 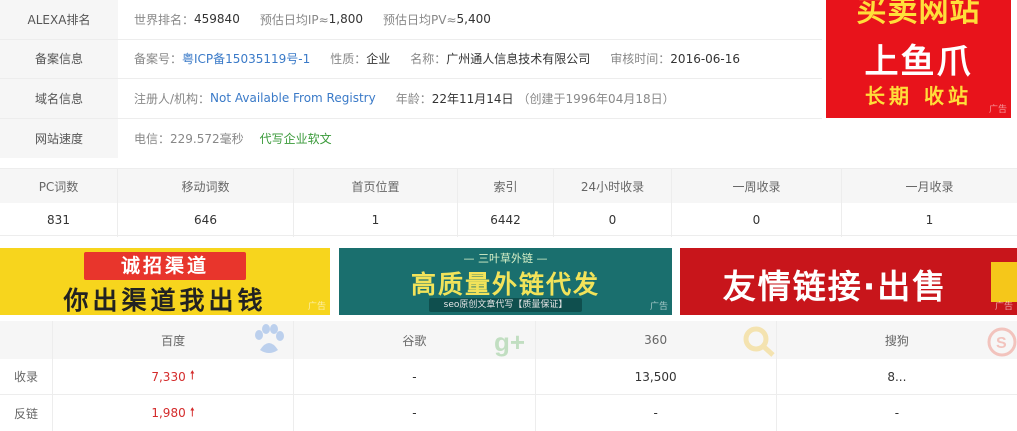 I want to click on speed-row: 网站速度 电信：229.572毫秒 代写企业软文, so click(x=411, y=138).